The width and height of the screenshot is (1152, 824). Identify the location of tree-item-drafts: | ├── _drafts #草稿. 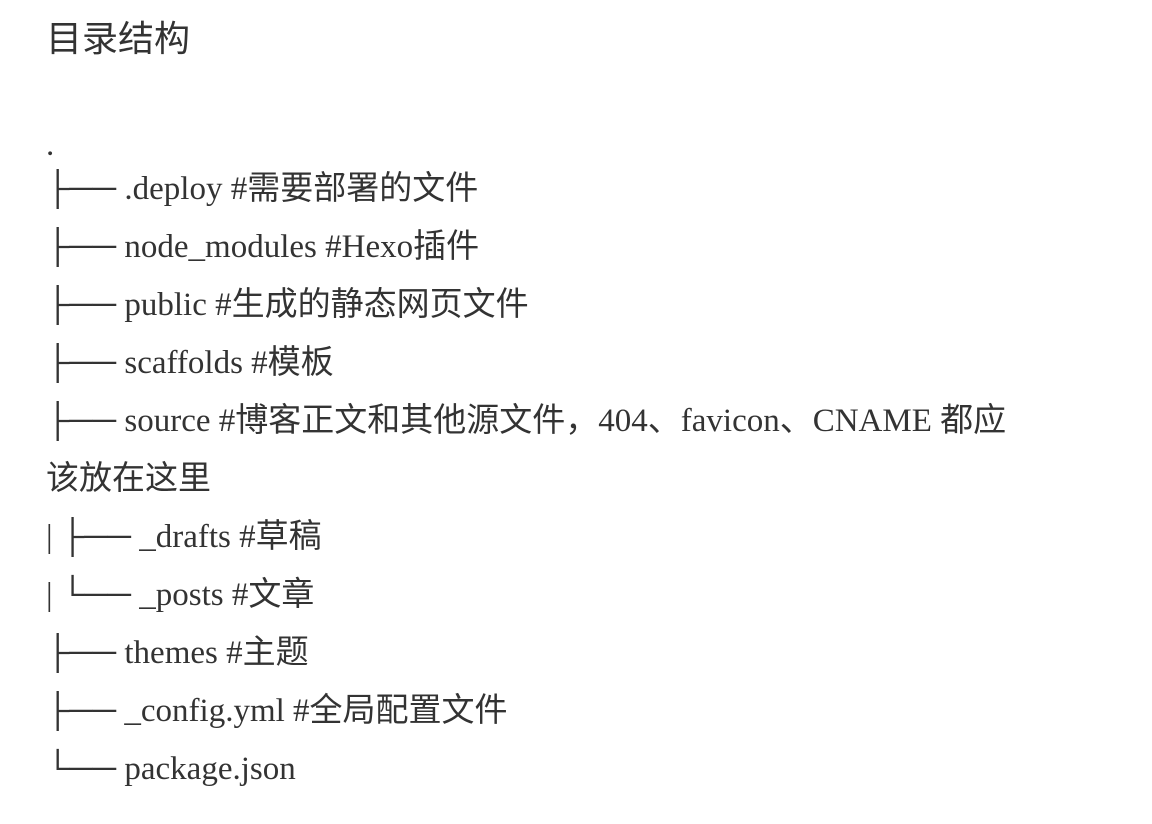
(184, 537).